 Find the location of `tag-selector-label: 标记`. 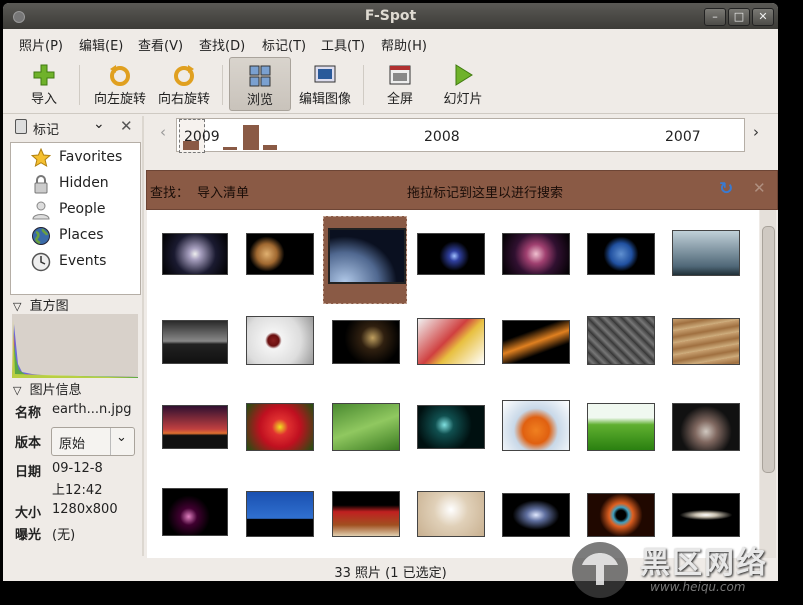

tag-selector-label: 标记 is located at coordinates (46, 130).